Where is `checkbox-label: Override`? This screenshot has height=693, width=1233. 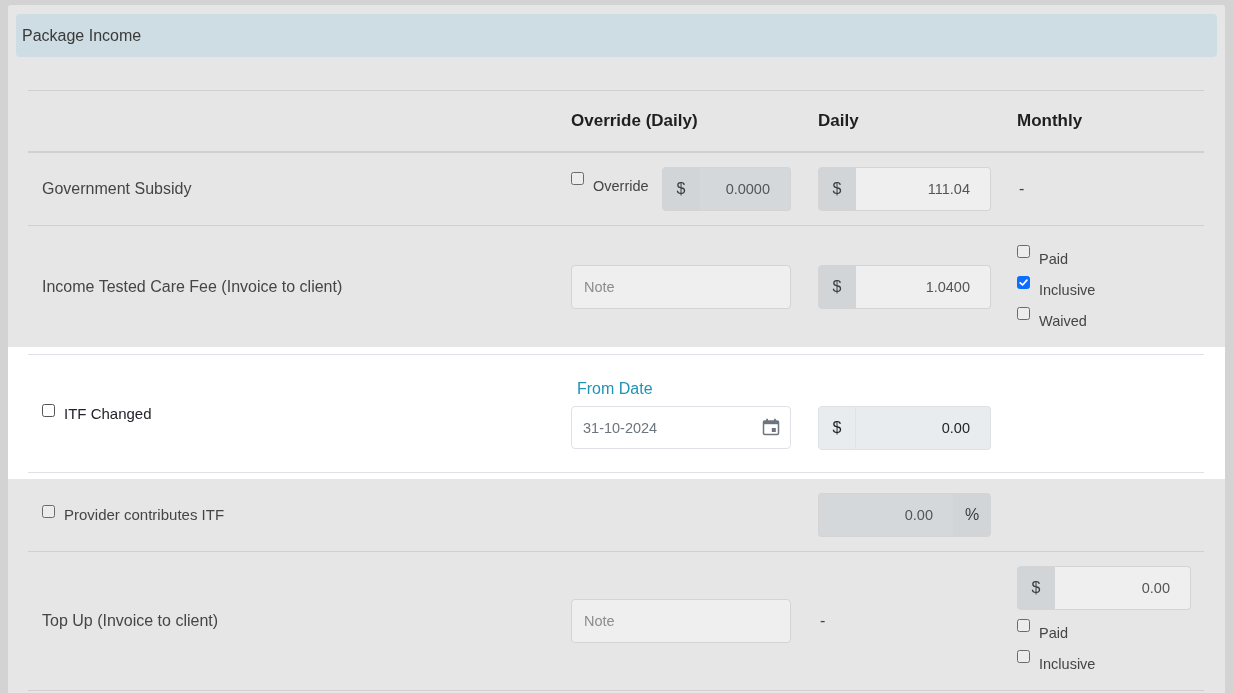 checkbox-label: Override is located at coordinates (621, 186).